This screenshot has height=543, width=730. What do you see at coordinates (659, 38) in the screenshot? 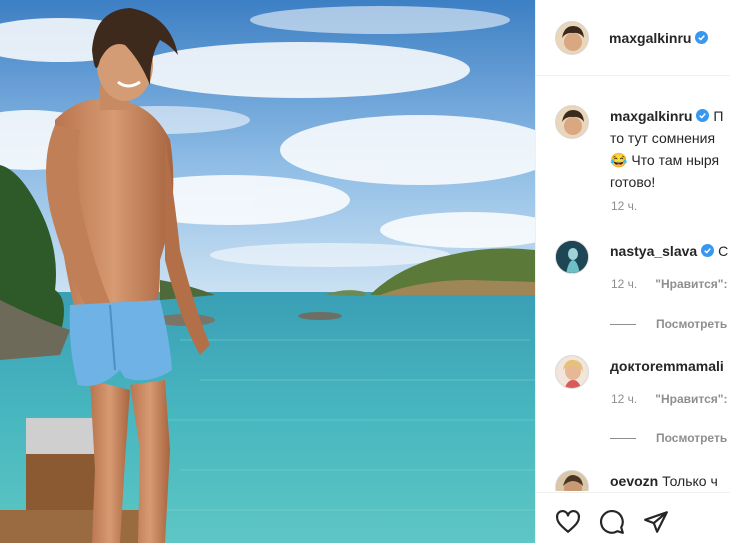
I see `author-username: maxgalkinru` at bounding box center [659, 38].